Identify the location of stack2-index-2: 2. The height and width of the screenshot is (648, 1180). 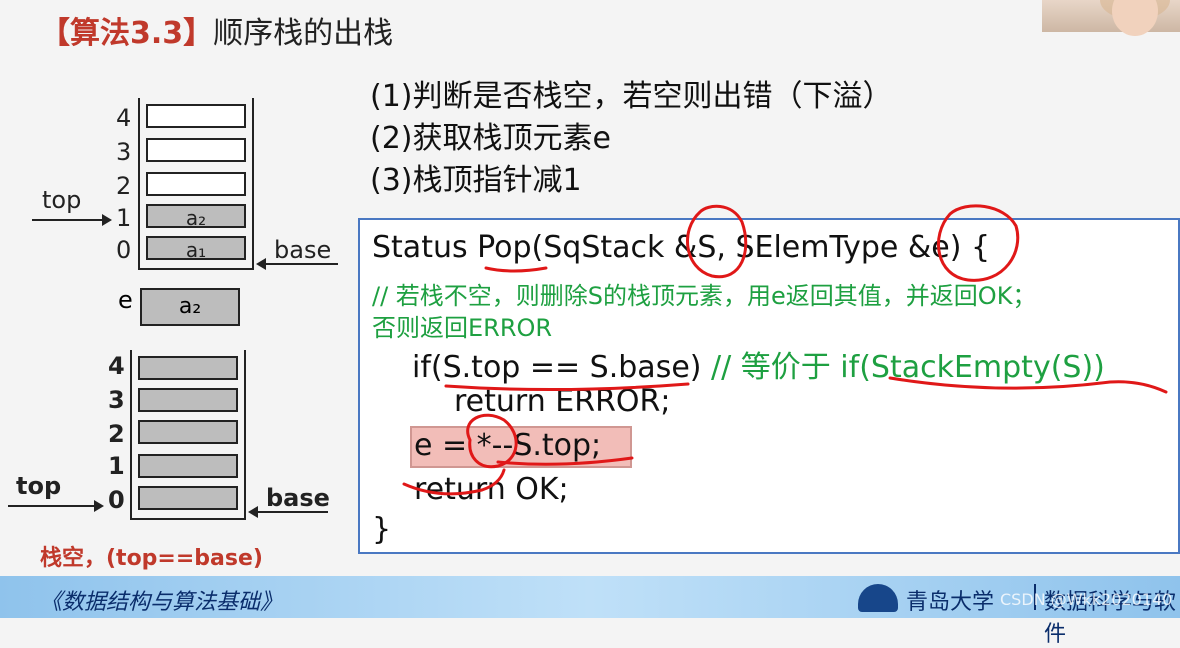
(116, 434).